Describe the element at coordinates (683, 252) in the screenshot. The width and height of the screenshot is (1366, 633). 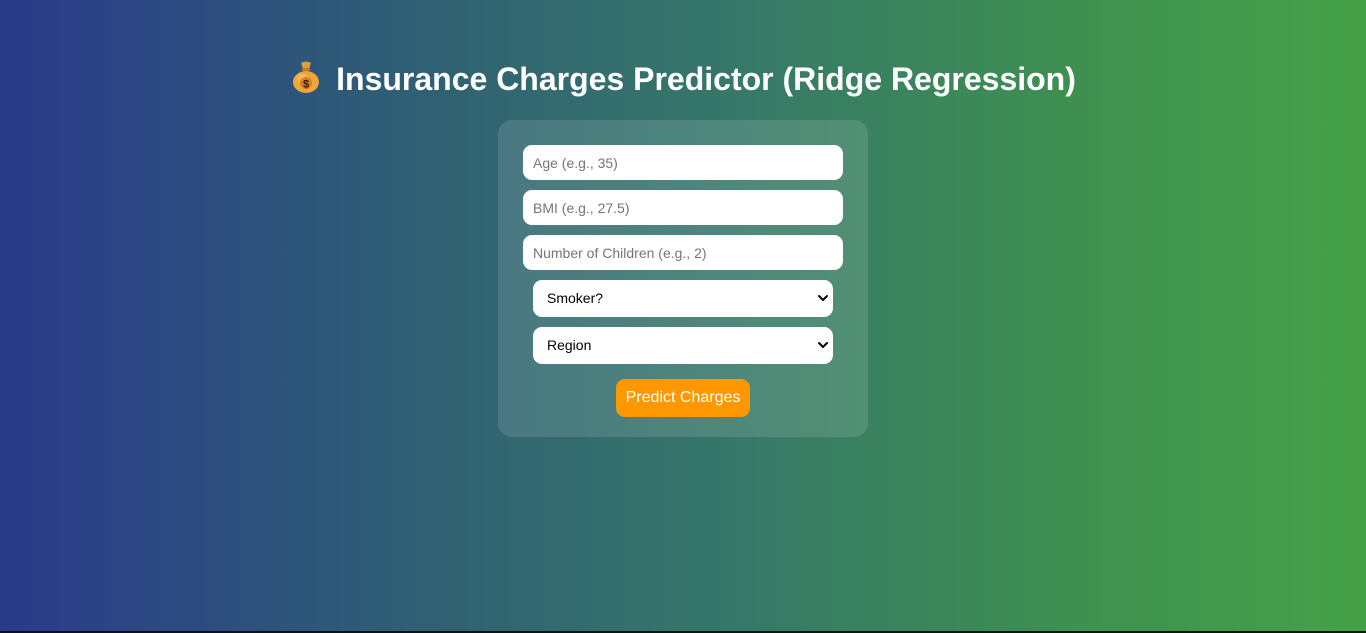
I see `children-input` at that location.